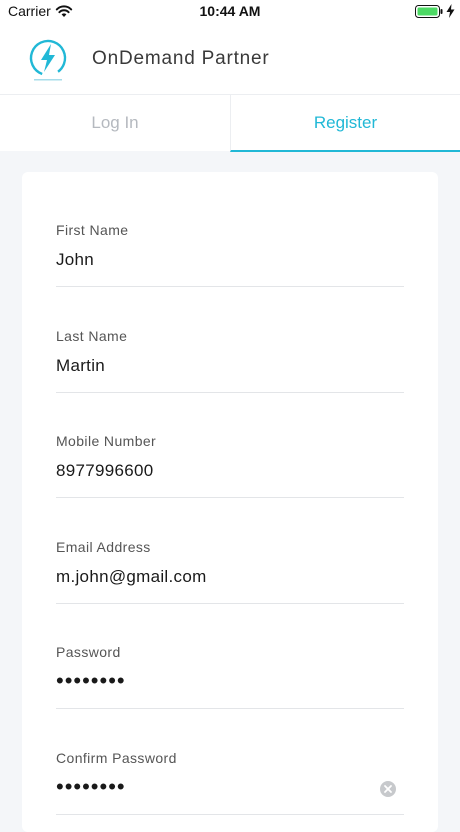 Image resolution: width=460 pixels, height=832 pixels. Describe the element at coordinates (388, 789) in the screenshot. I see `clear-text-icon` at that location.